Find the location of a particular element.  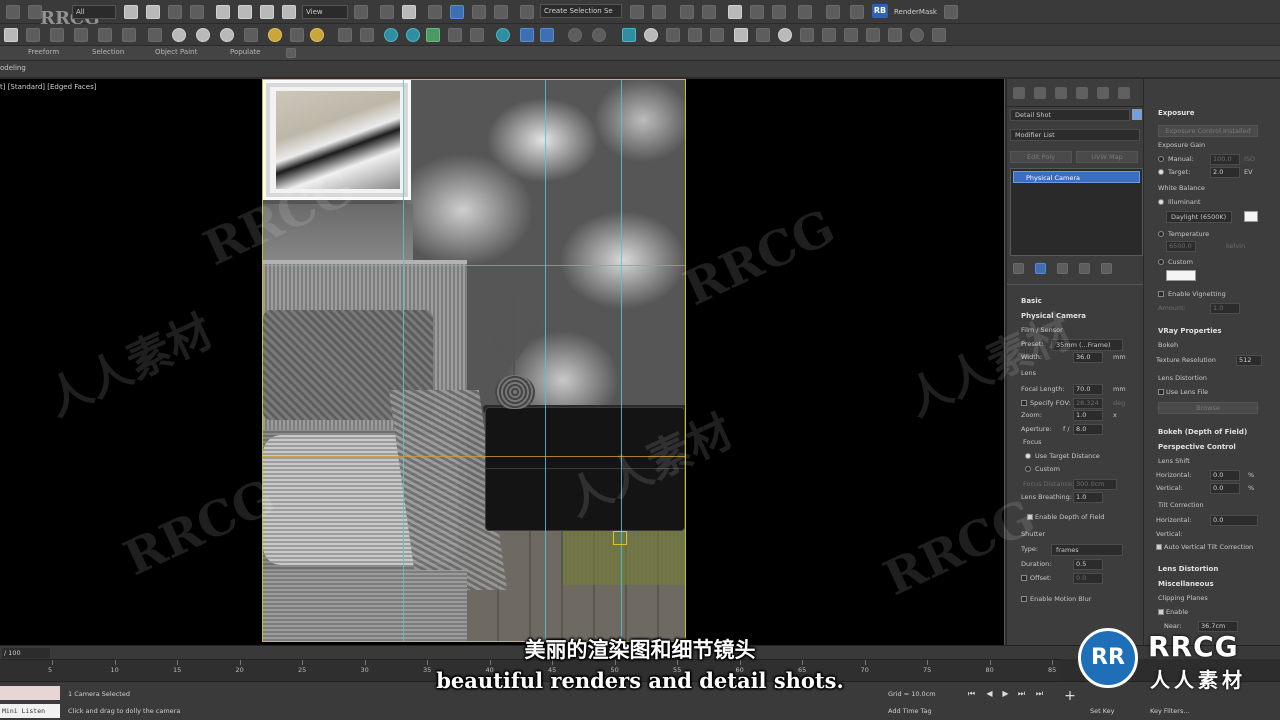

offset-checkbox is located at coordinates (1024, 578).